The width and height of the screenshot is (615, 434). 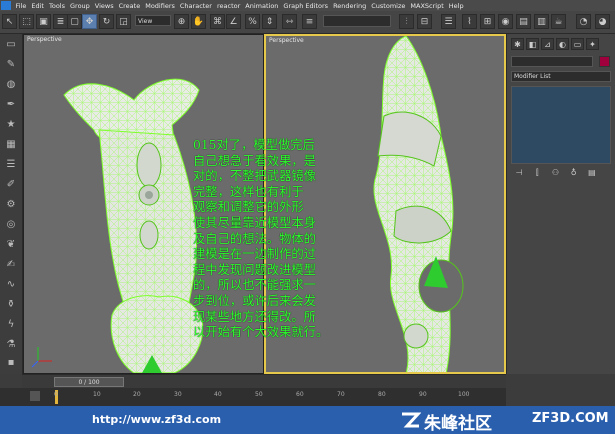 What do you see at coordinates (26, 21) in the screenshot?
I see `select-region-icon: ⬚` at bounding box center [26, 21].